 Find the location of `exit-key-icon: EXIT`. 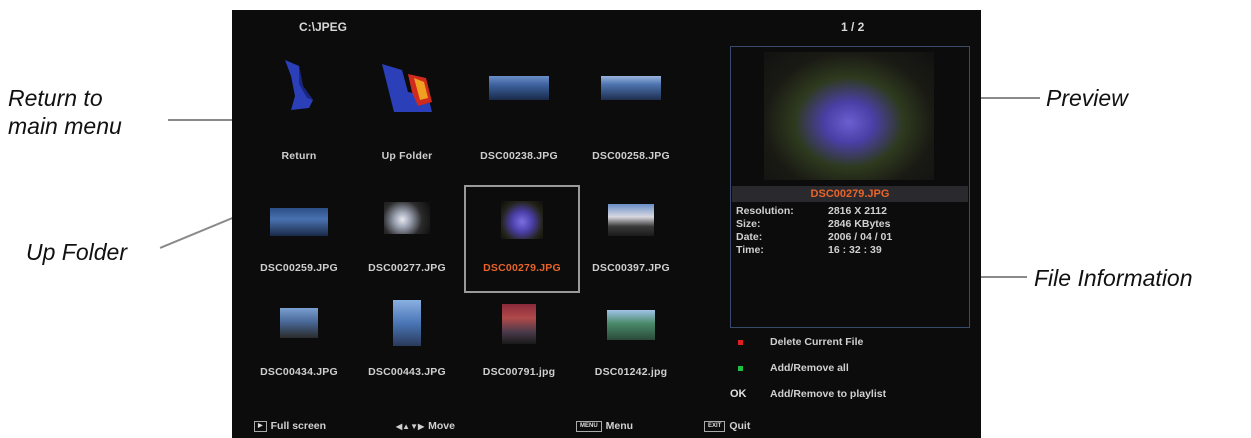

exit-key-icon: EXIT is located at coordinates (715, 426).